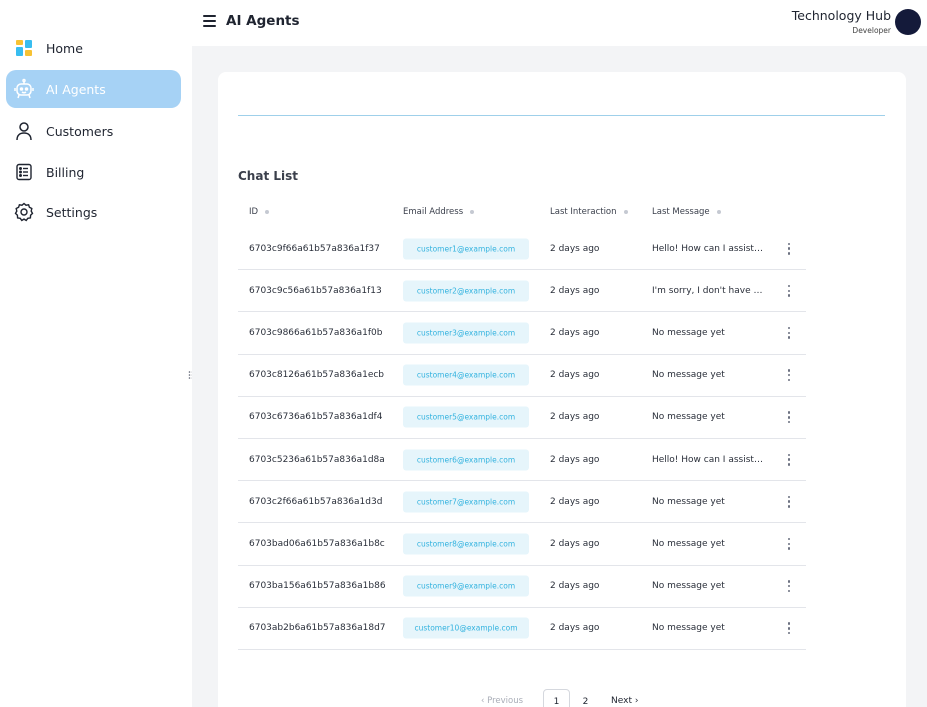 The image size is (927, 707). What do you see at coordinates (317, 375) in the screenshot?
I see `row-id: 6703c8126a61b57a836a1ecb` at bounding box center [317, 375].